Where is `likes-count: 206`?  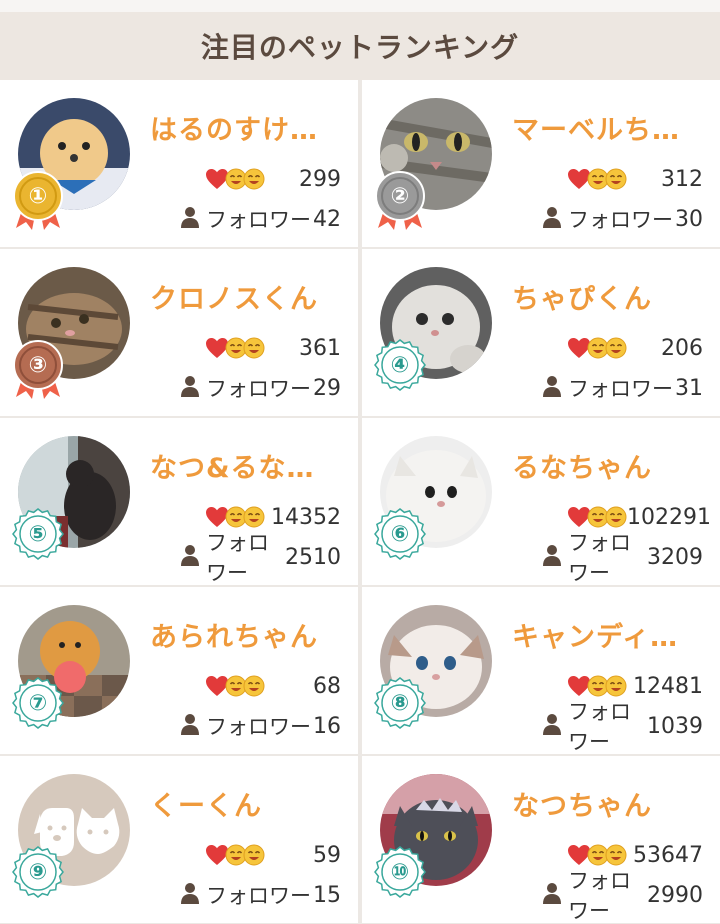
likes-count: 206 is located at coordinates (682, 348).